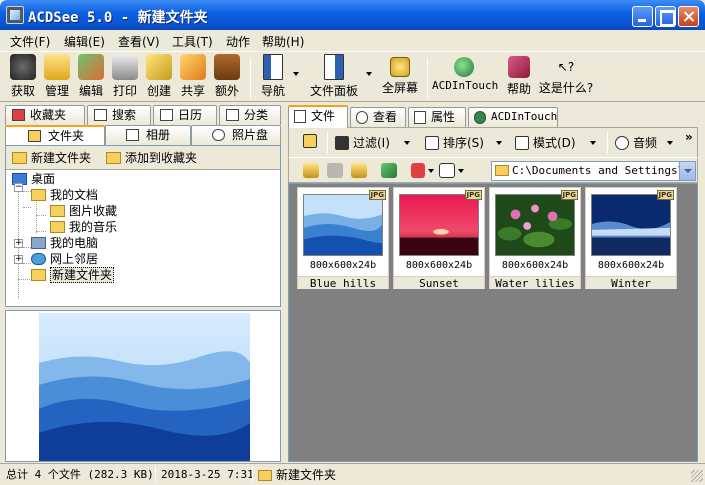 This screenshot has height=485, width=705. What do you see at coordinates (697, 476) in the screenshot?
I see `resize-grip` at bounding box center [697, 476].